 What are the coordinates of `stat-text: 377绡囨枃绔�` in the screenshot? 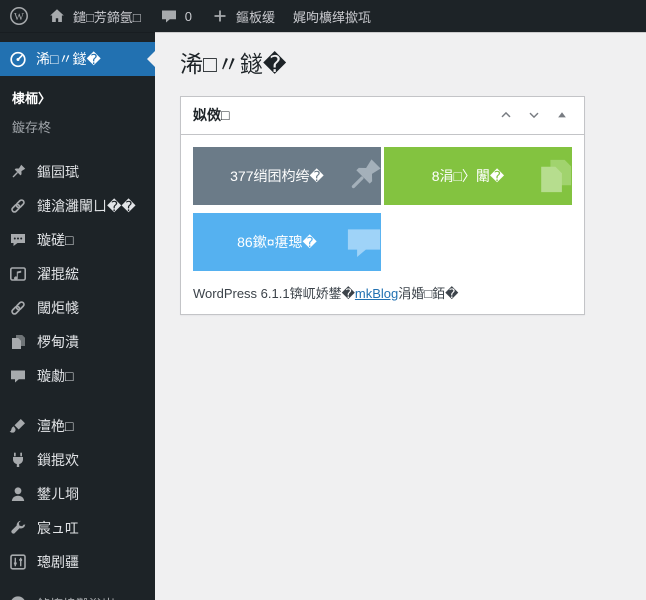 It's located at (277, 175).